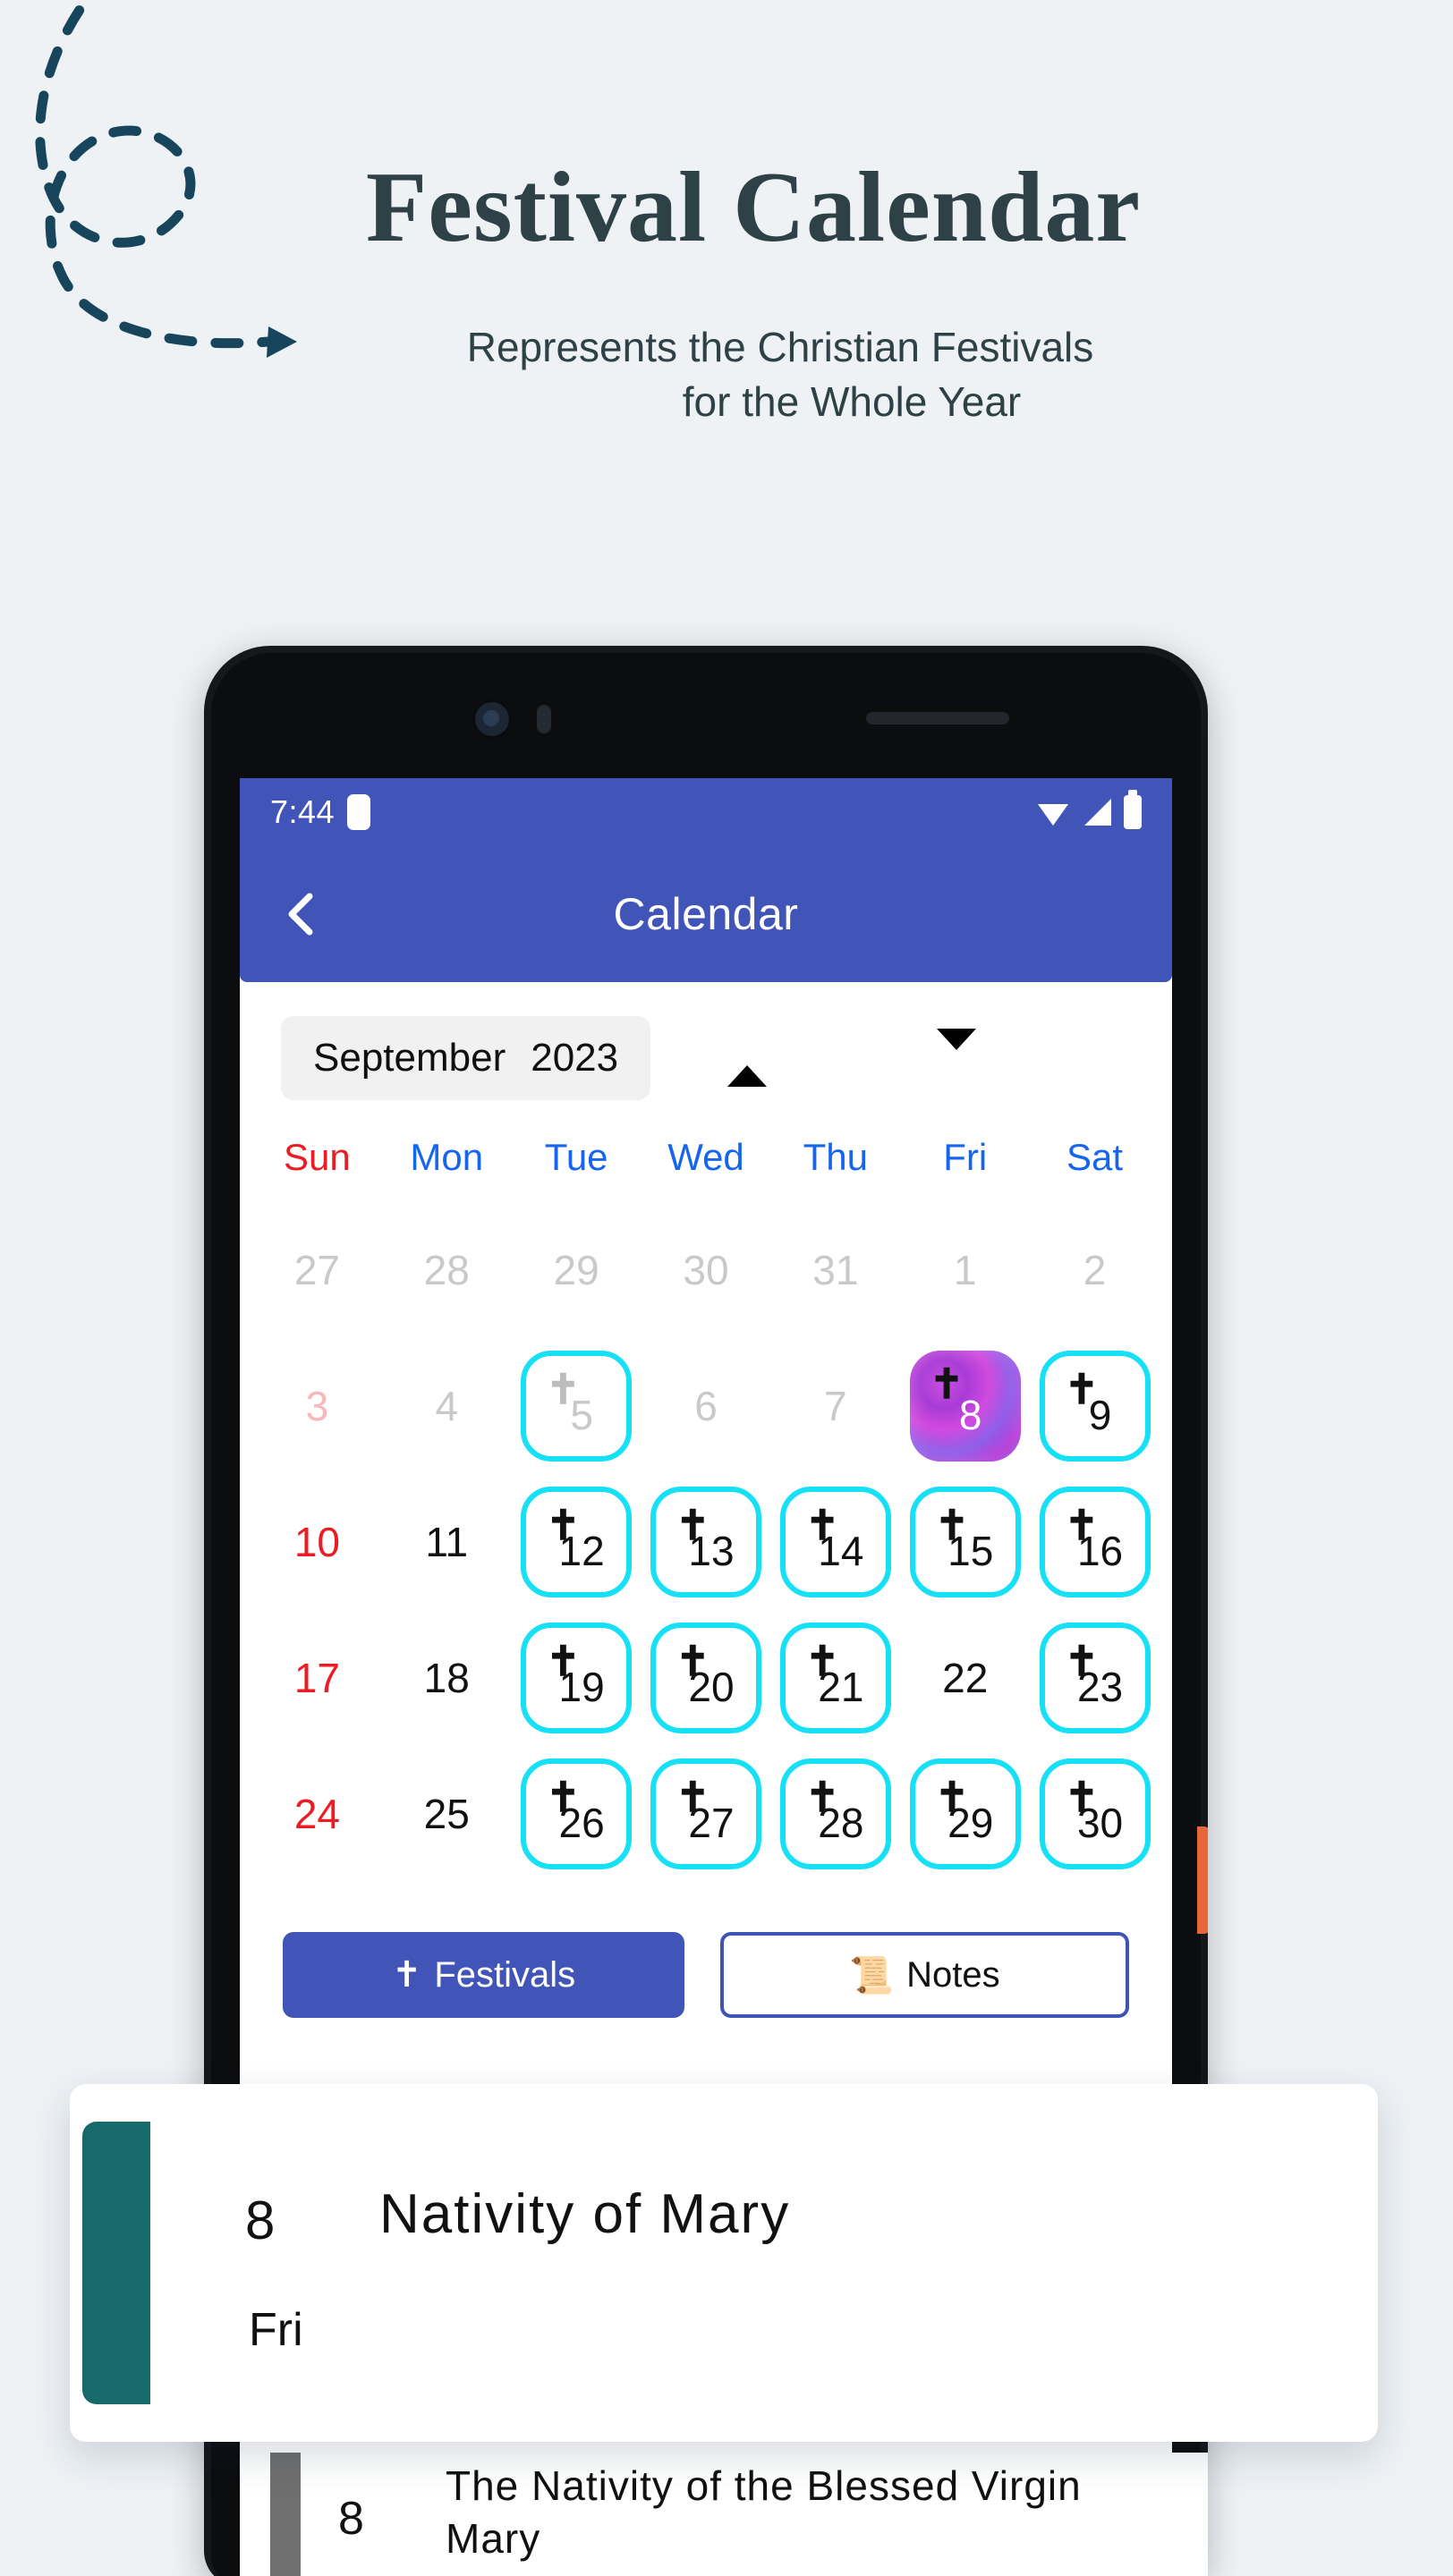  I want to click on day-28: ✝ 28, so click(835, 1813).